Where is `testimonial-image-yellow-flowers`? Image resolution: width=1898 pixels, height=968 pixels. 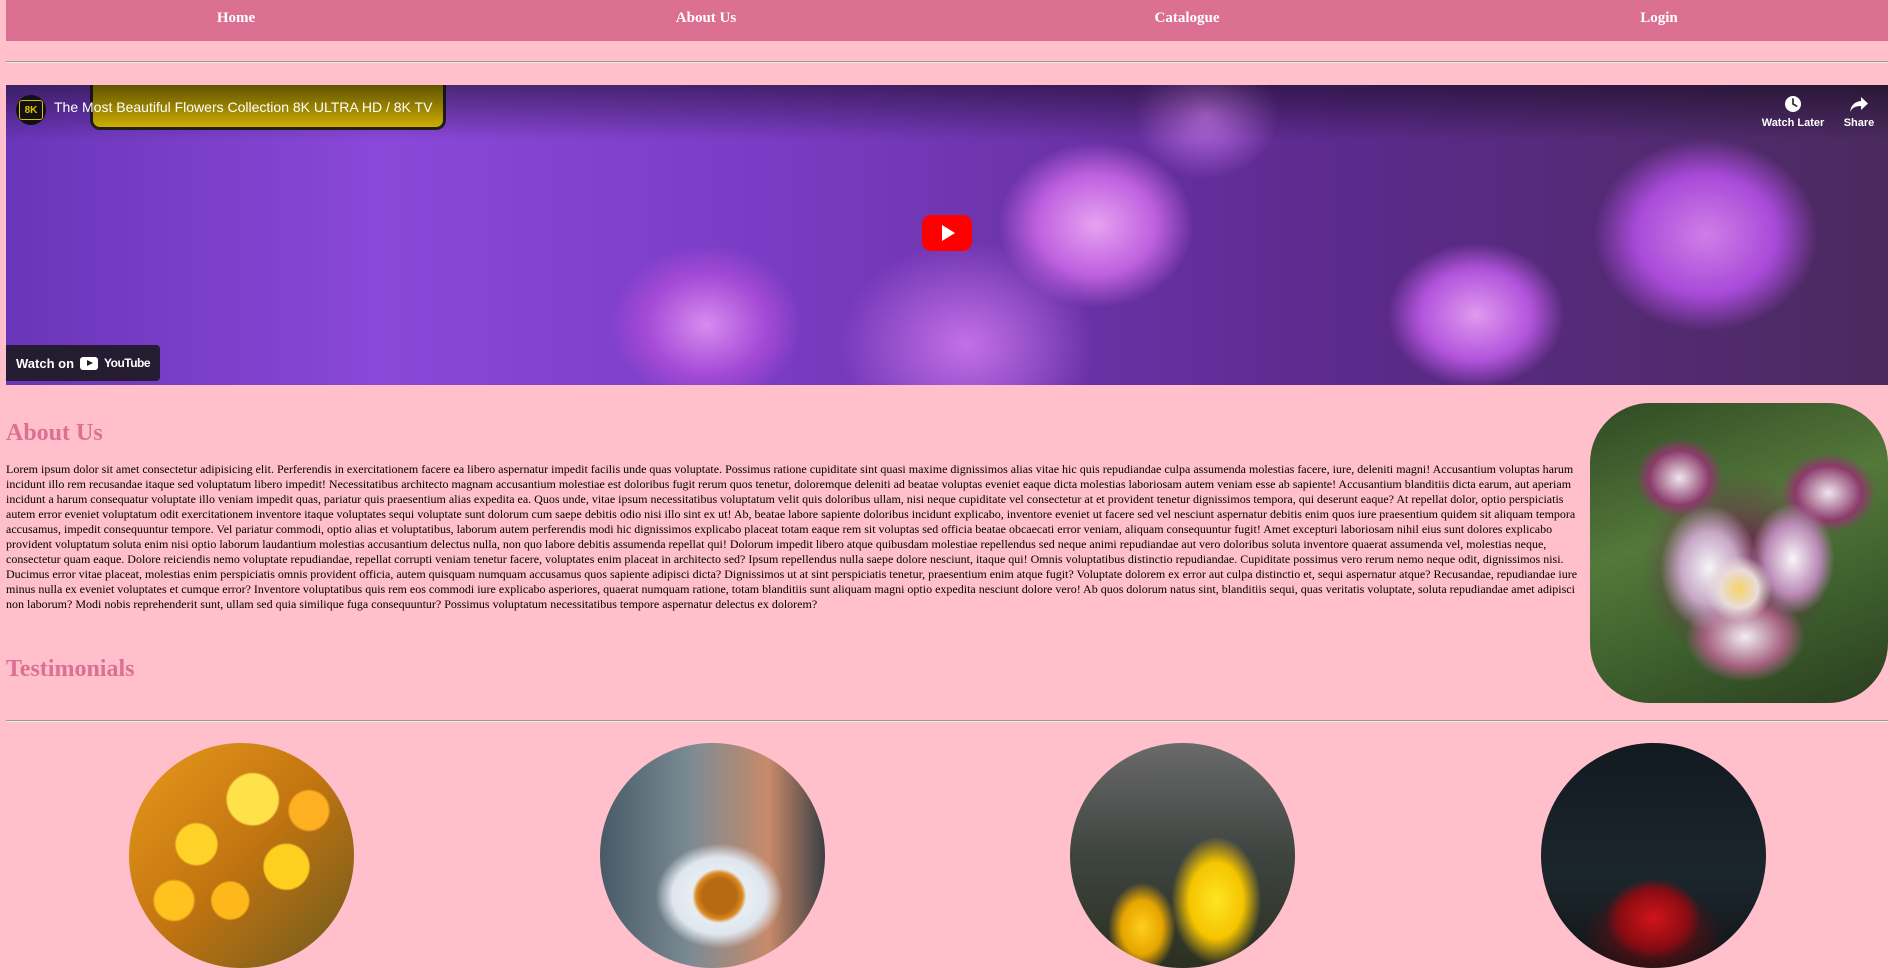 testimonial-image-yellow-flowers is located at coordinates (241, 855).